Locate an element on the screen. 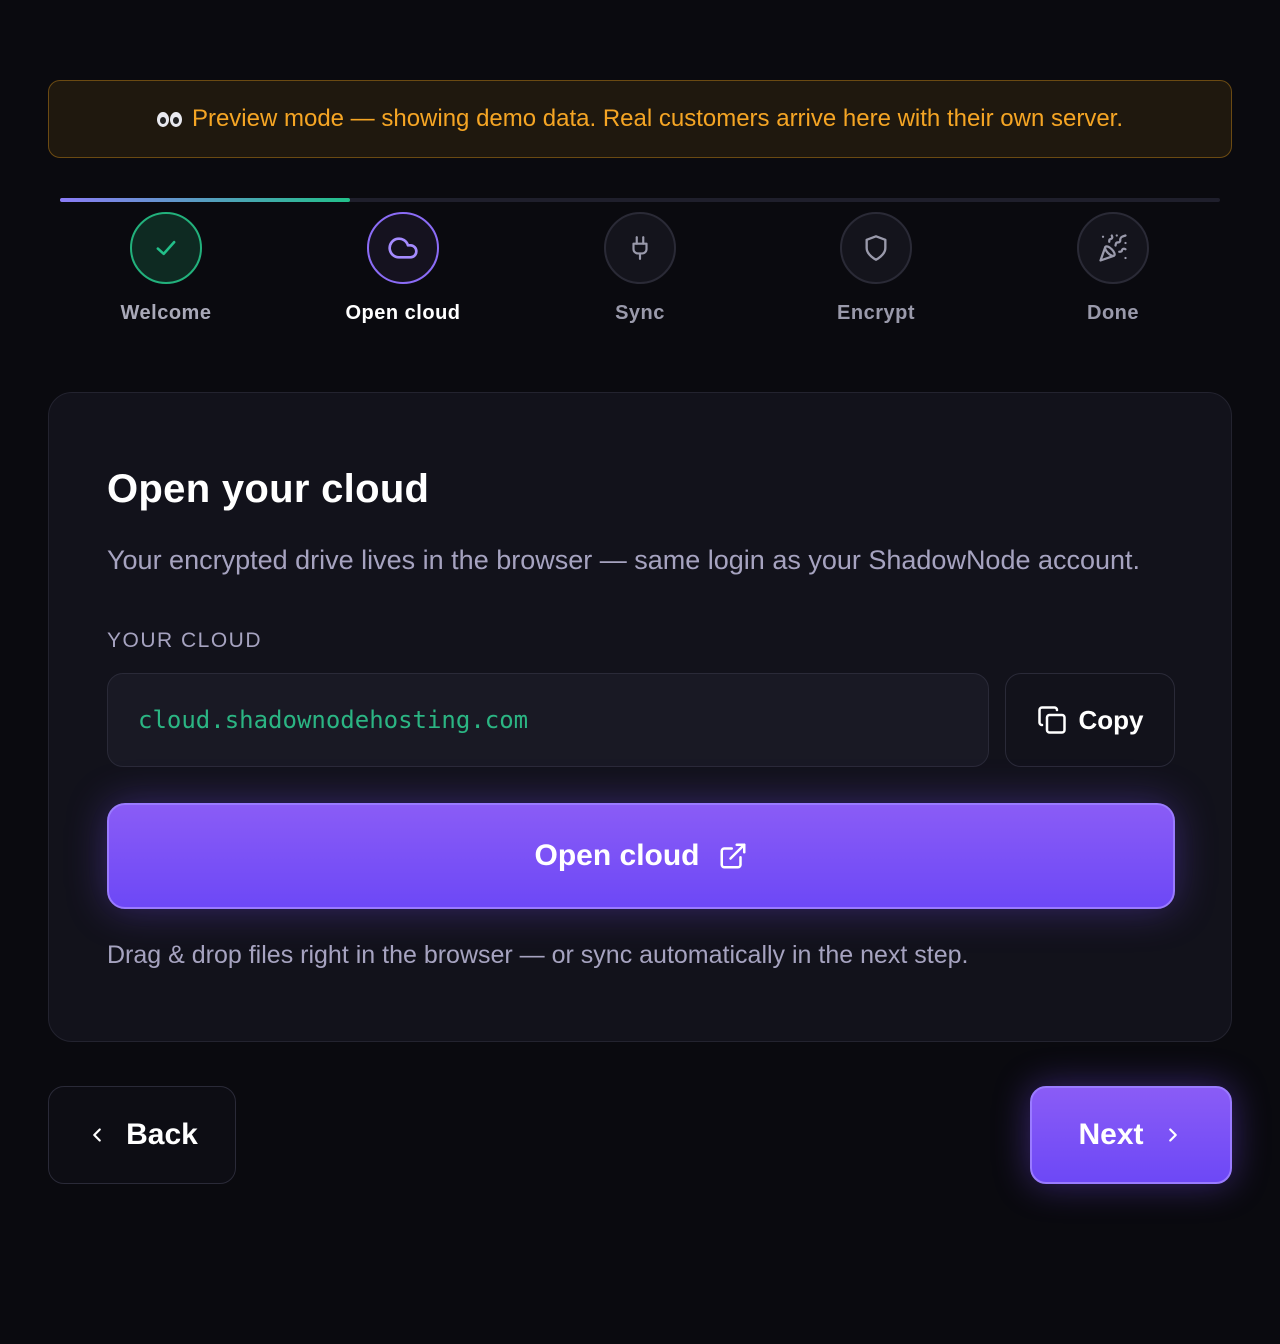 The image size is (1280, 1344). shield-icon is located at coordinates (876, 248).